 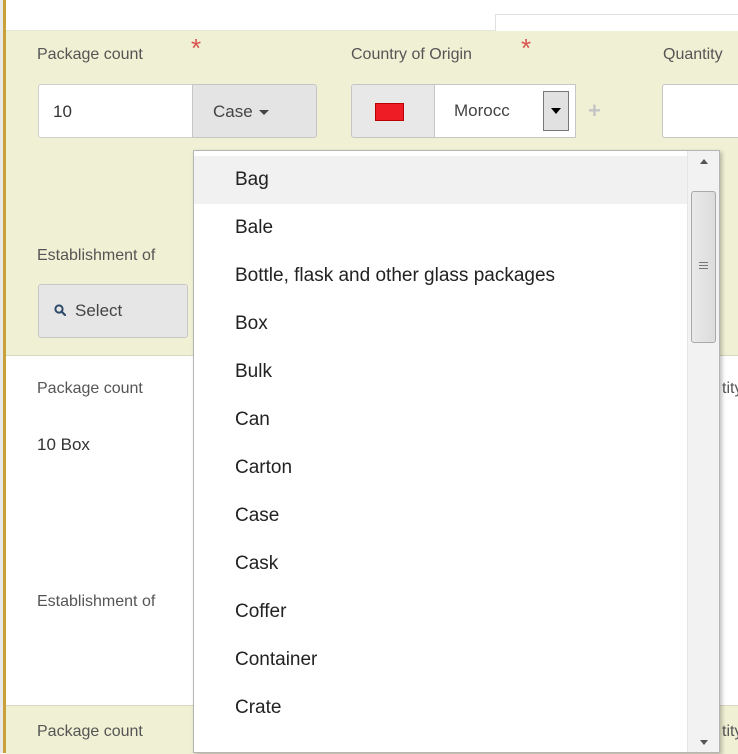 I want to click on dropdown-option-case: Case, so click(x=441, y=516).